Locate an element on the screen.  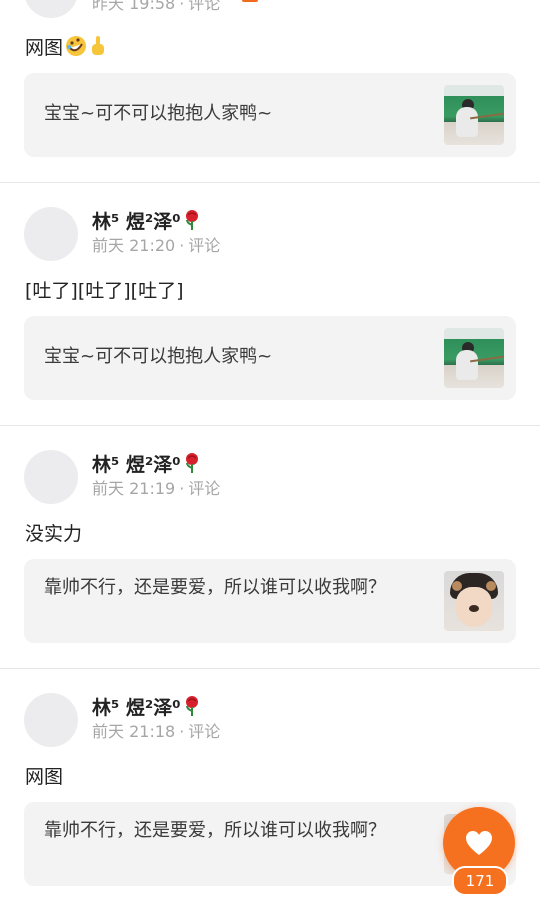
comment-time: 前天 21:18 is located at coordinates (134, 731).